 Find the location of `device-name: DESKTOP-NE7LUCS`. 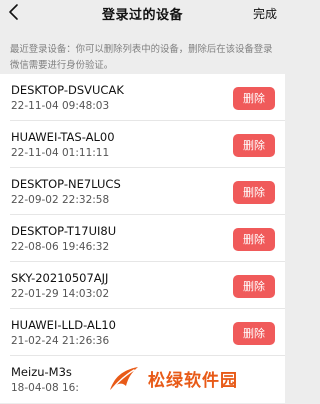

device-name: DESKTOP-NE7LUCS is located at coordinates (66, 184).